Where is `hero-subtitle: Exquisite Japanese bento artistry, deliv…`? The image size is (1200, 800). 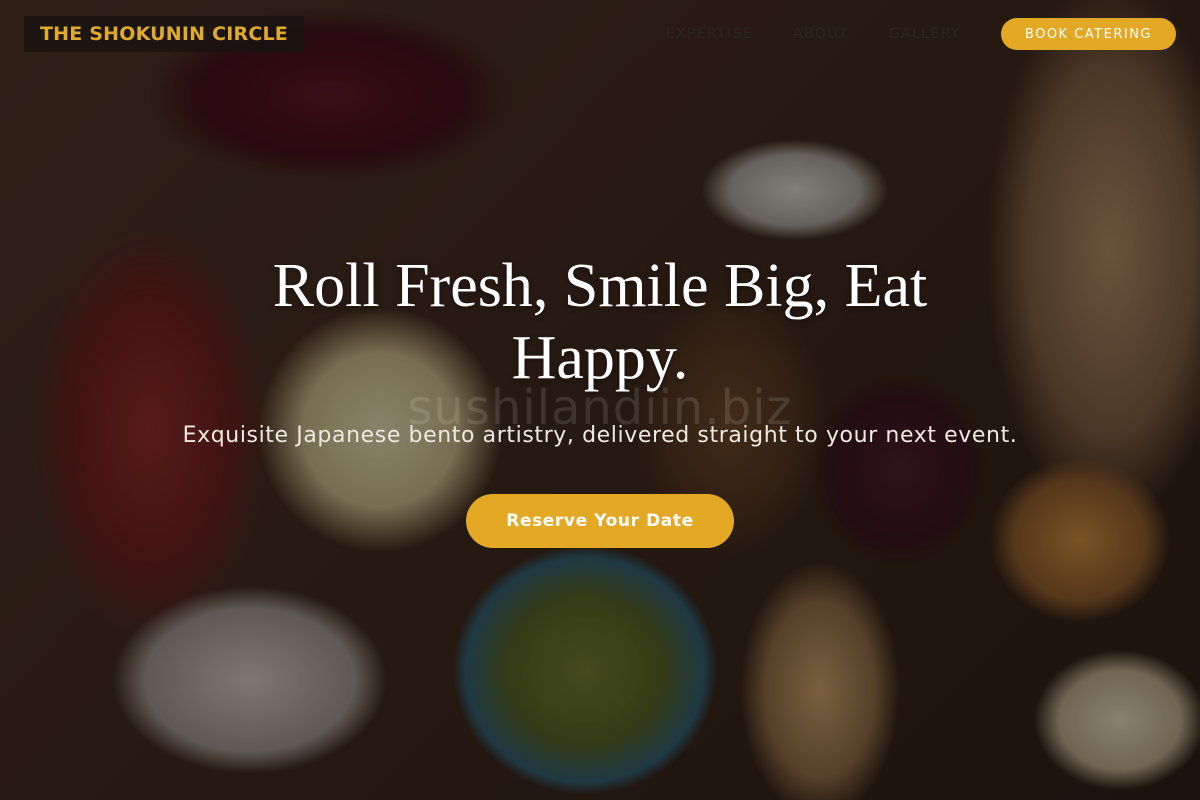
hero-subtitle: Exquisite Japanese bento artistry, deliv… is located at coordinates (600, 435).